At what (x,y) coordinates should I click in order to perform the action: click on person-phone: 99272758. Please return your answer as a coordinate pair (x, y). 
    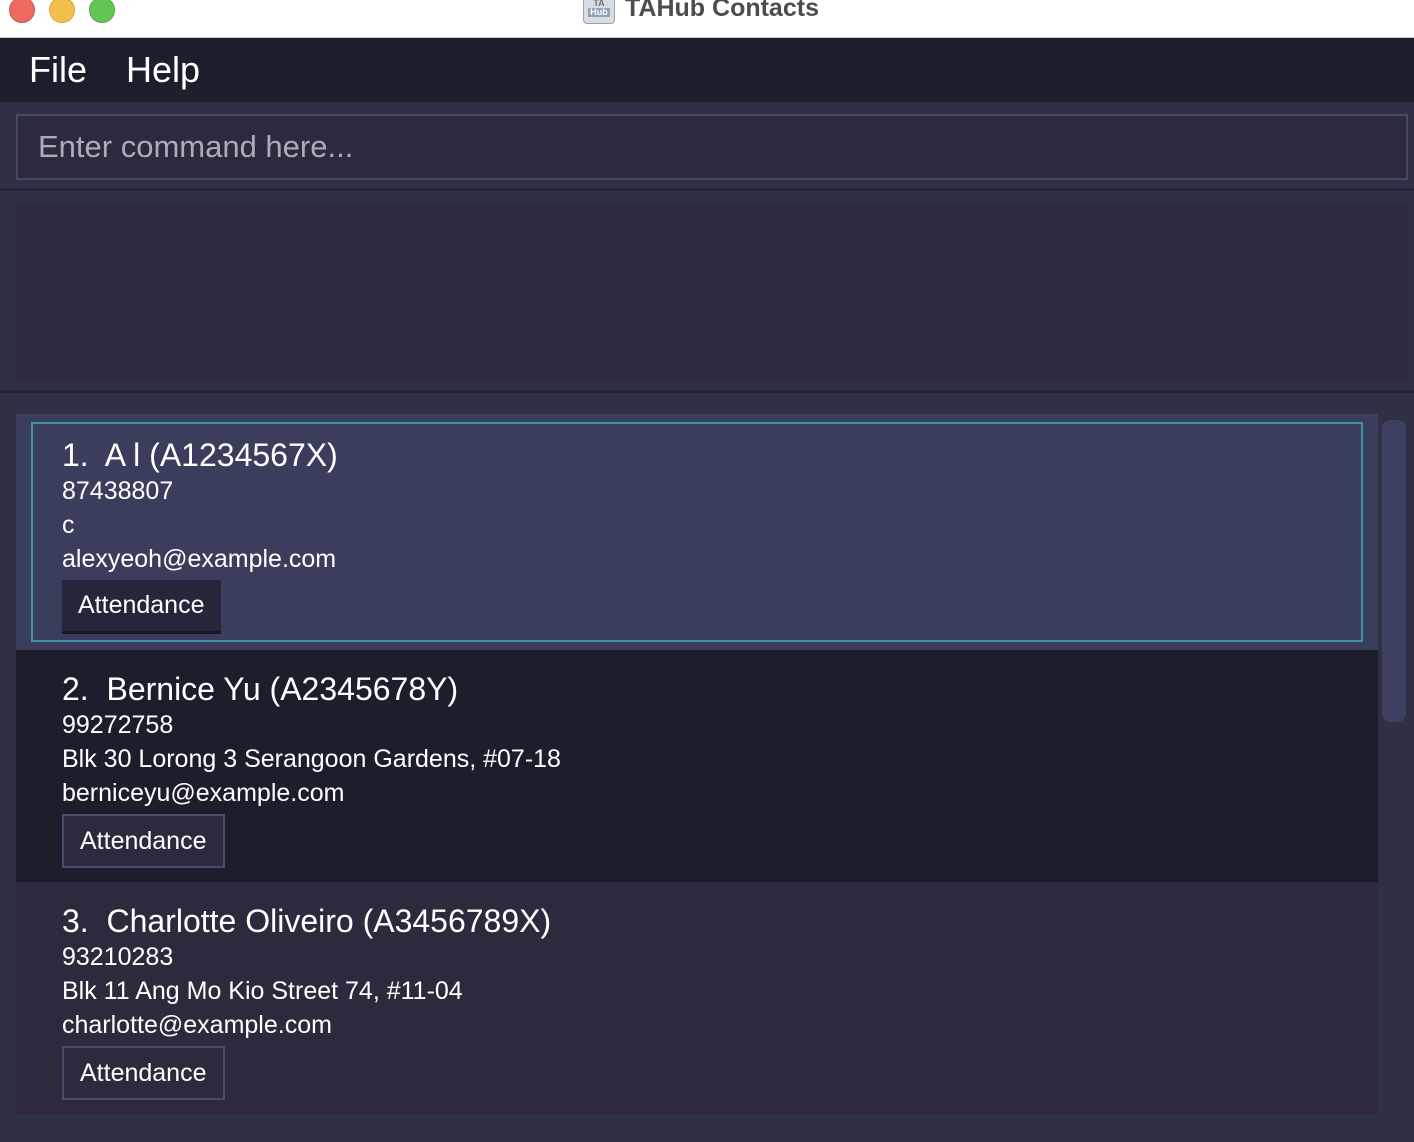
    Looking at the image, I should click on (118, 725).